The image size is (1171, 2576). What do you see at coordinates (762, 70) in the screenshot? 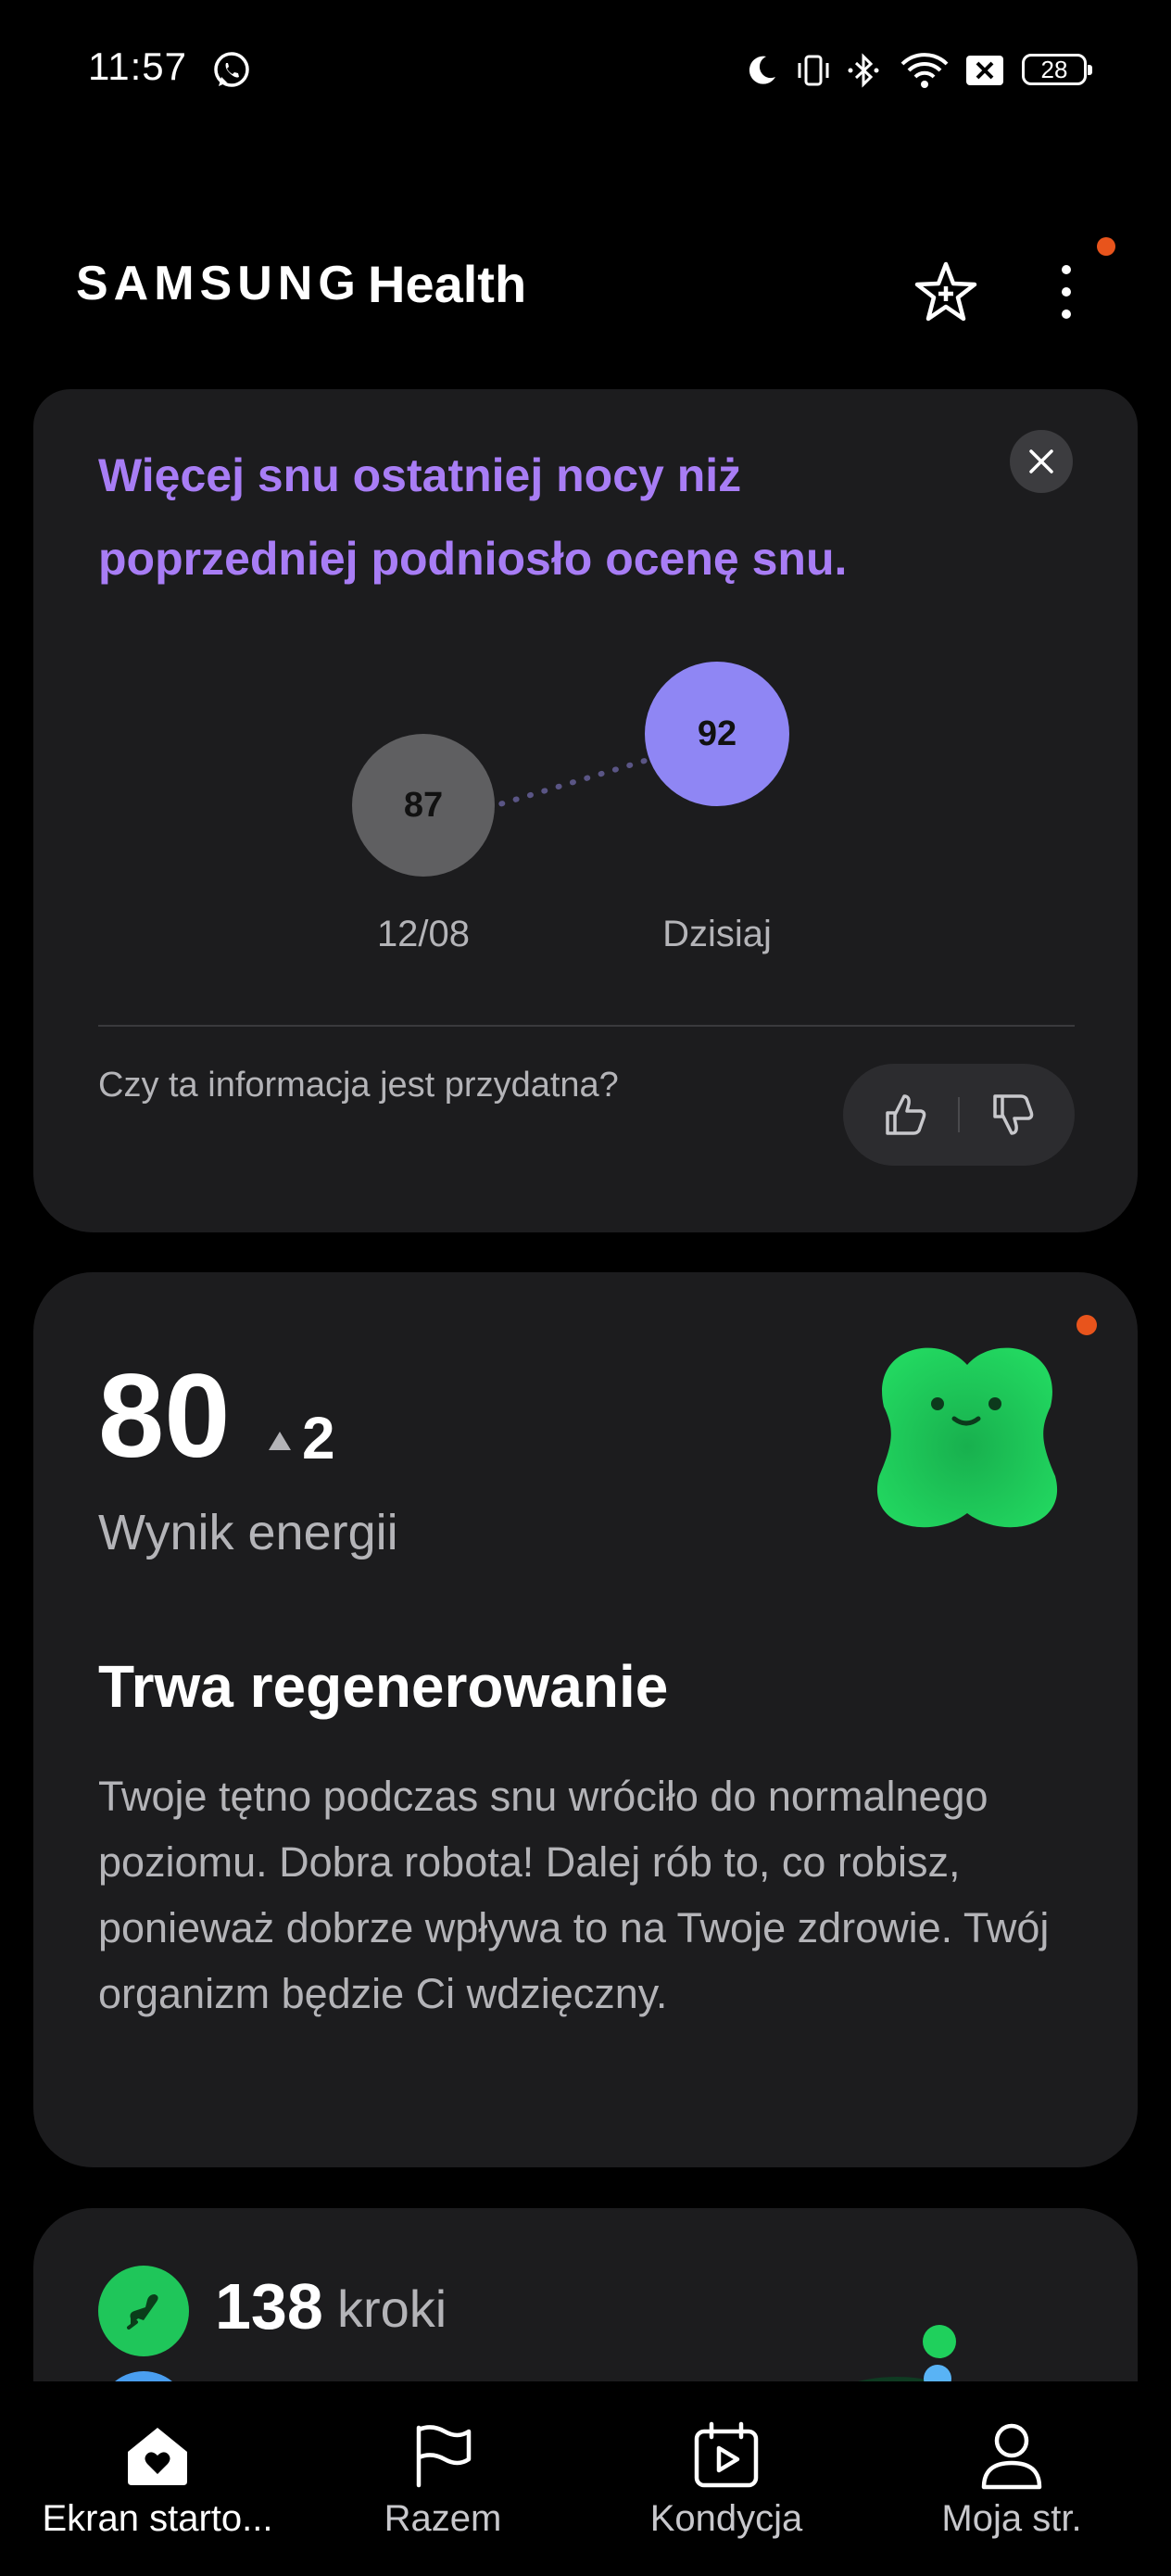
I see `moon-icon` at bounding box center [762, 70].